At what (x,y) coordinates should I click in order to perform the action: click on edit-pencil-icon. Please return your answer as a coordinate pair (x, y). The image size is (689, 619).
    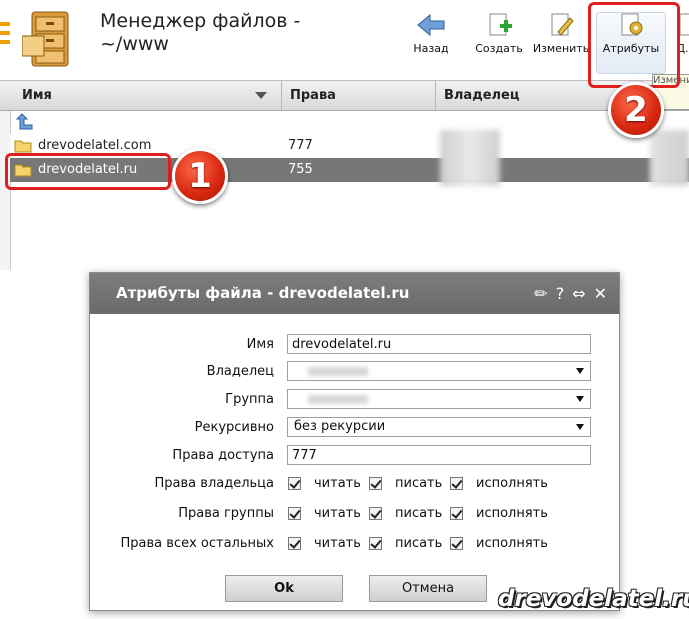
    Looking at the image, I should click on (562, 24).